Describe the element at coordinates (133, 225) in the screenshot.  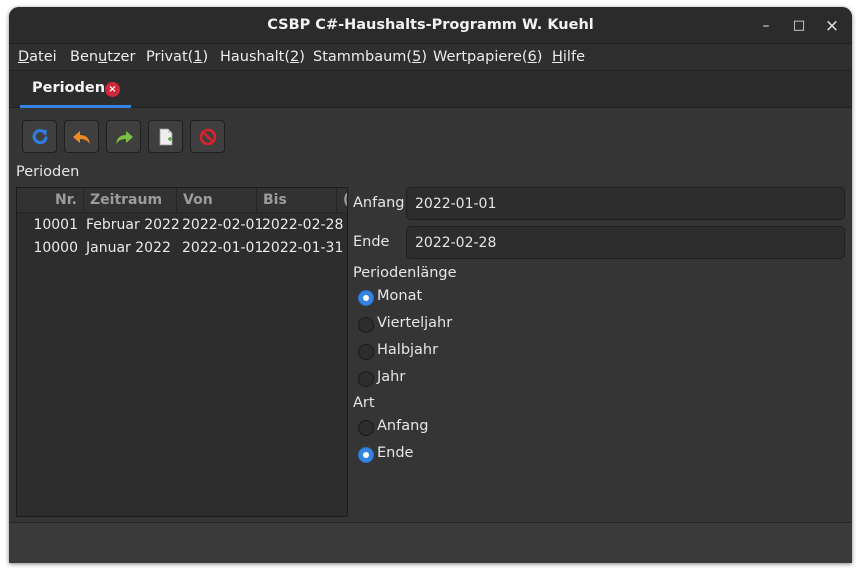
I see `cell-zeitraum: Februar 2022` at that location.